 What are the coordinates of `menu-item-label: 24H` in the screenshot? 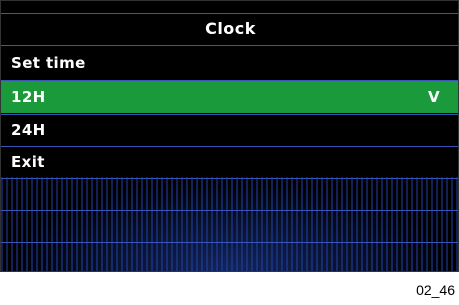 It's located at (28, 130).